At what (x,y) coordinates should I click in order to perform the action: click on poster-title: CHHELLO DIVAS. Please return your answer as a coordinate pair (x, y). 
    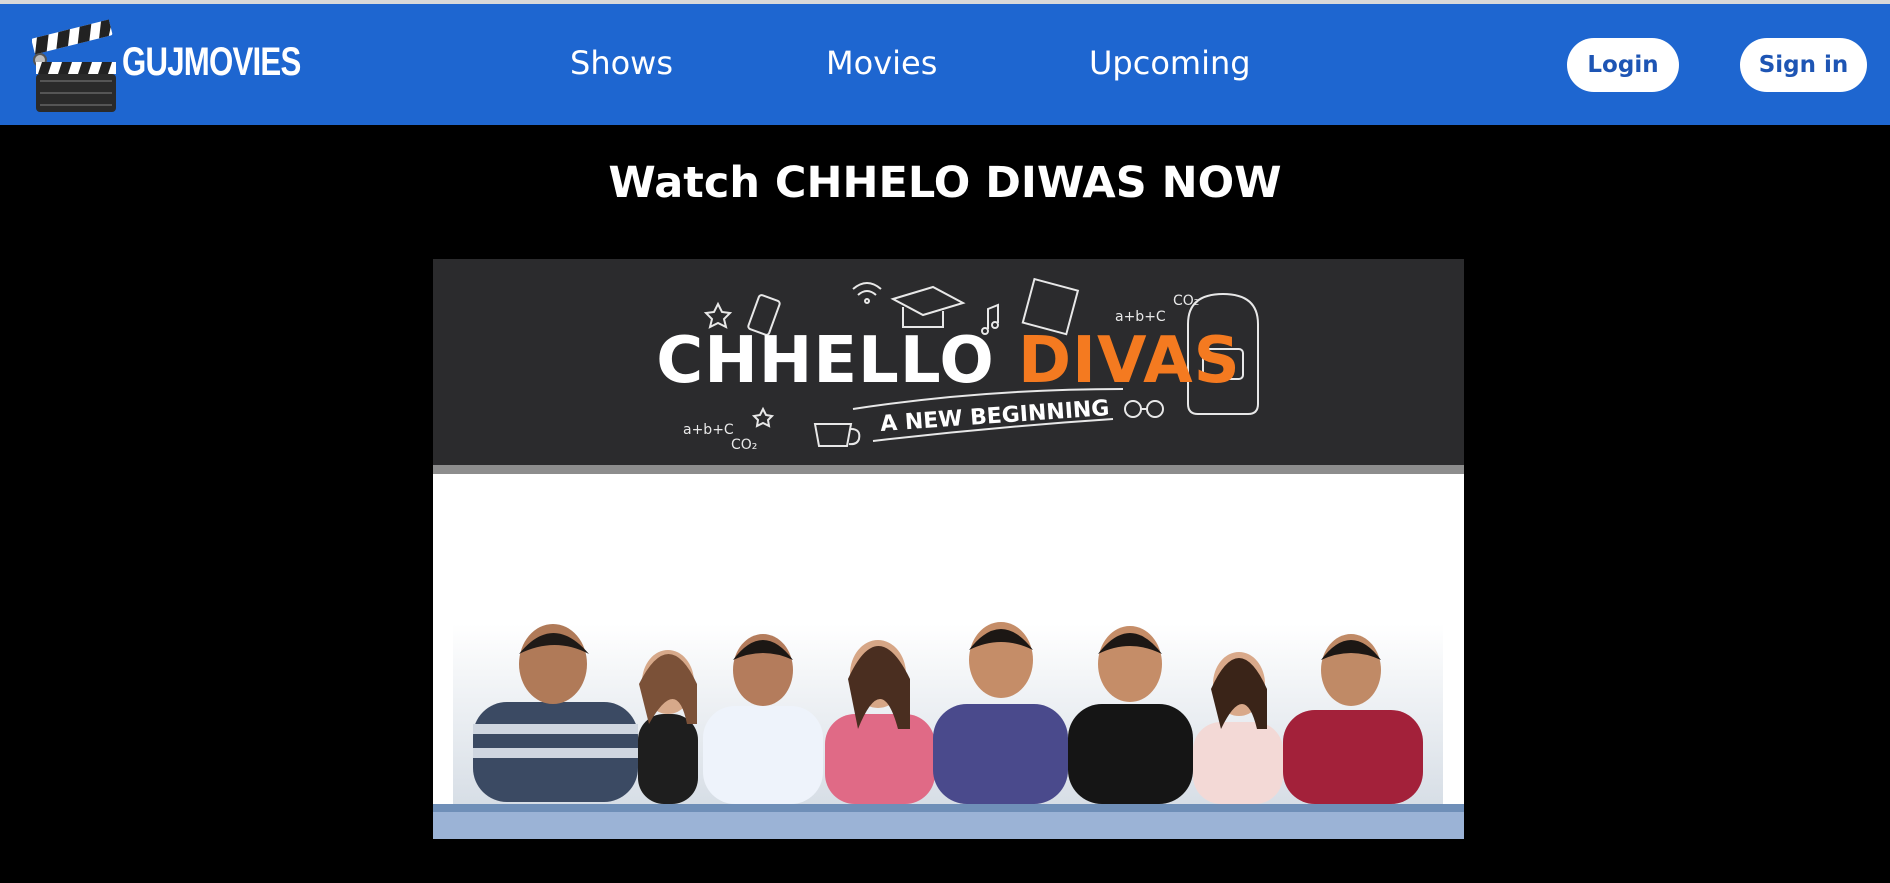
    Looking at the image, I should click on (948, 361).